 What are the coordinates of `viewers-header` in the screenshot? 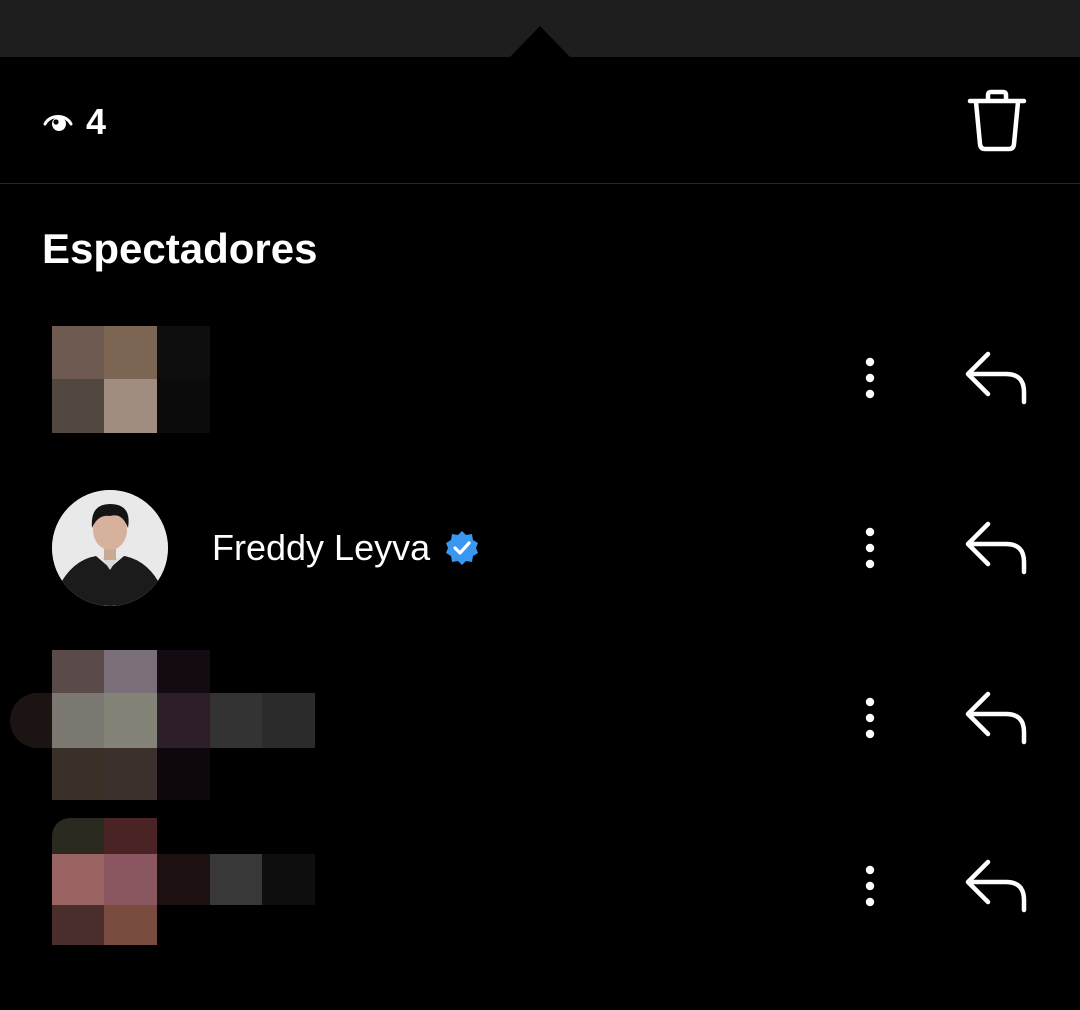 It's located at (540, 120).